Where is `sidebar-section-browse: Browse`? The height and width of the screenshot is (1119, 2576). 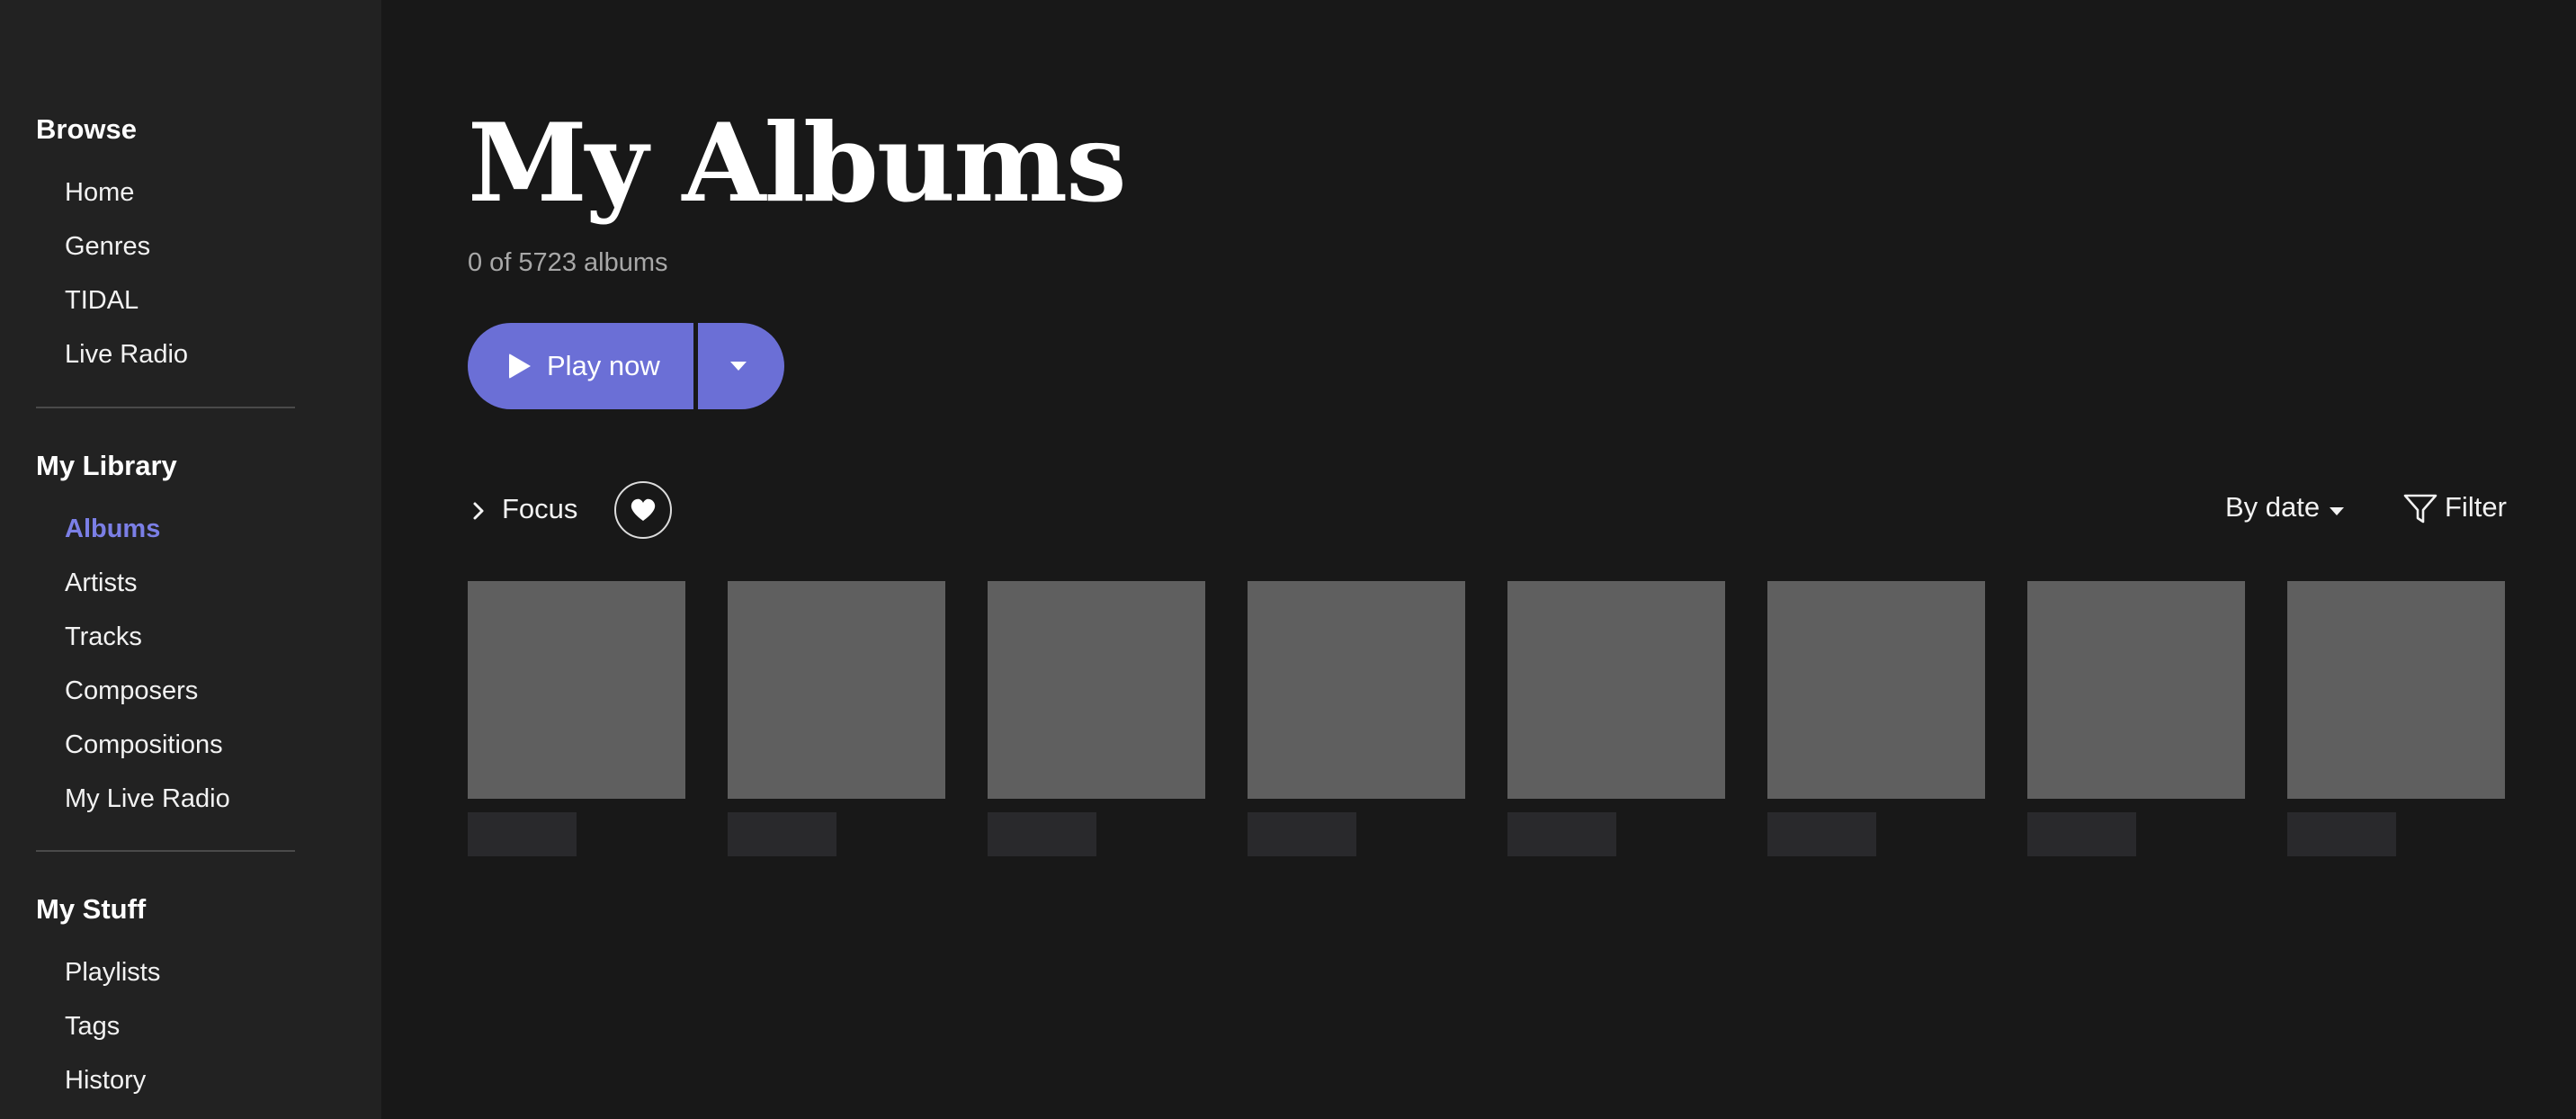
sidebar-section-browse: Browse is located at coordinates (86, 129).